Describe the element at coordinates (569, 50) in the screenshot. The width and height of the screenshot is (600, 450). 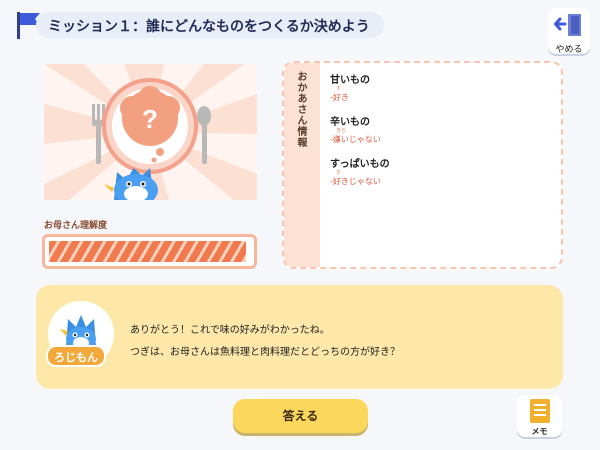
I see `quit-label: やめる` at that location.